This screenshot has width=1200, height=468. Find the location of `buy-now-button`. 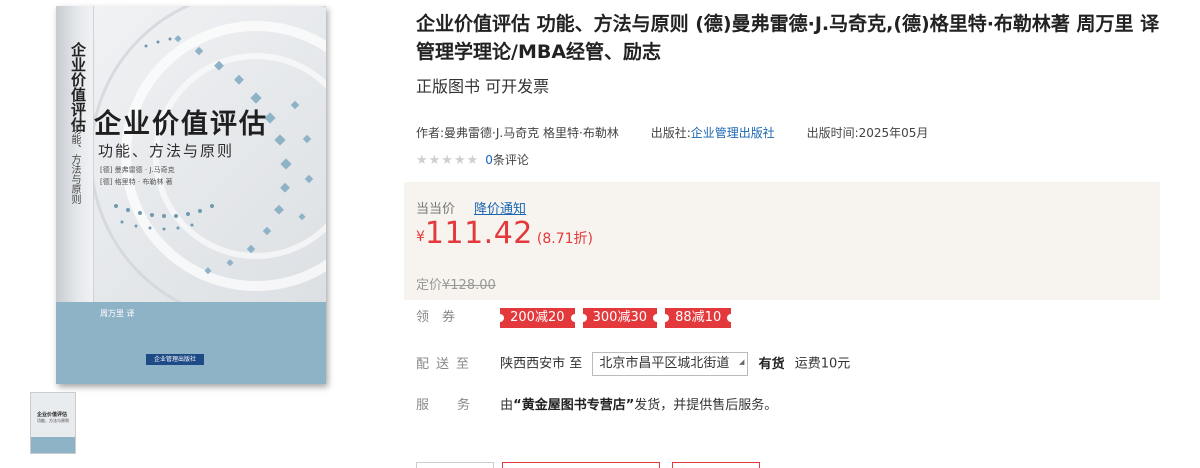

buy-now-button is located at coordinates (716, 465).